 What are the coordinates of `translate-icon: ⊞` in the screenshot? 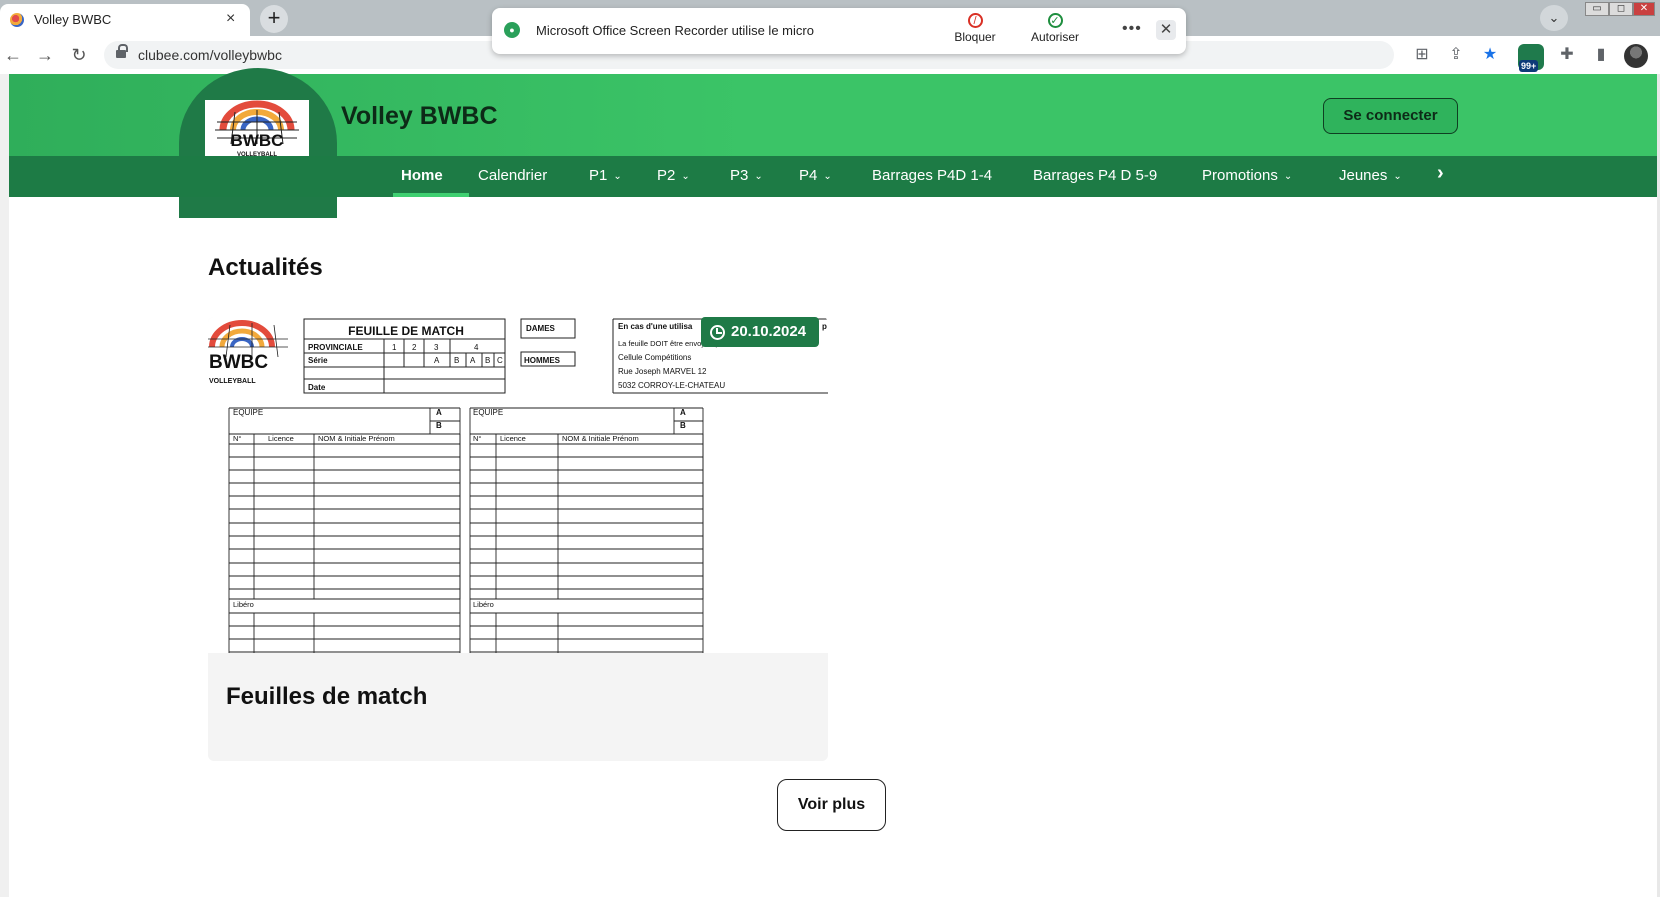 It's located at (1422, 55).